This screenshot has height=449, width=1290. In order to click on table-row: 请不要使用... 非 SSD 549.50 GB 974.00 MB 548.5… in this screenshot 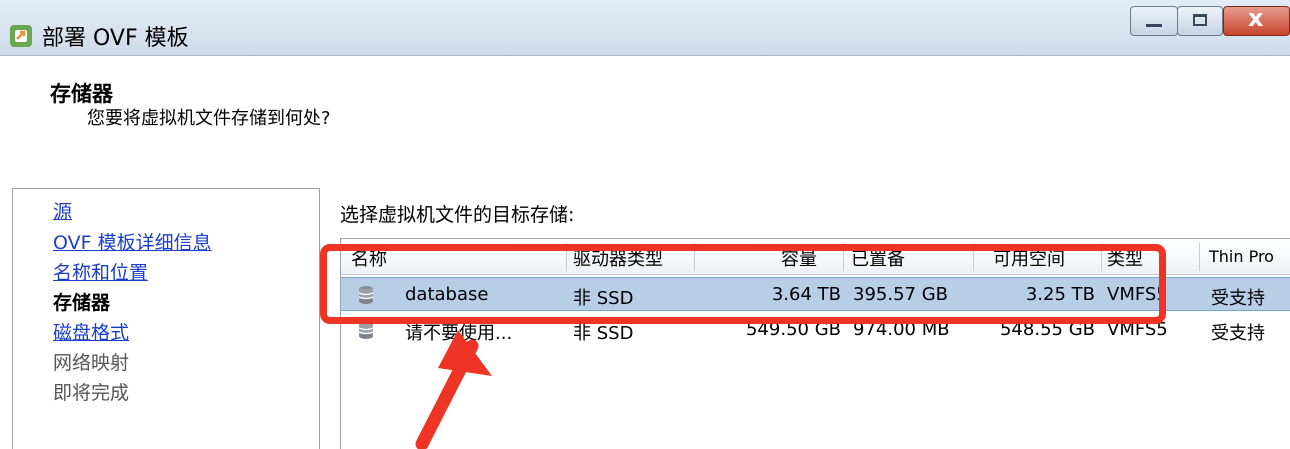, I will do `click(815, 330)`.